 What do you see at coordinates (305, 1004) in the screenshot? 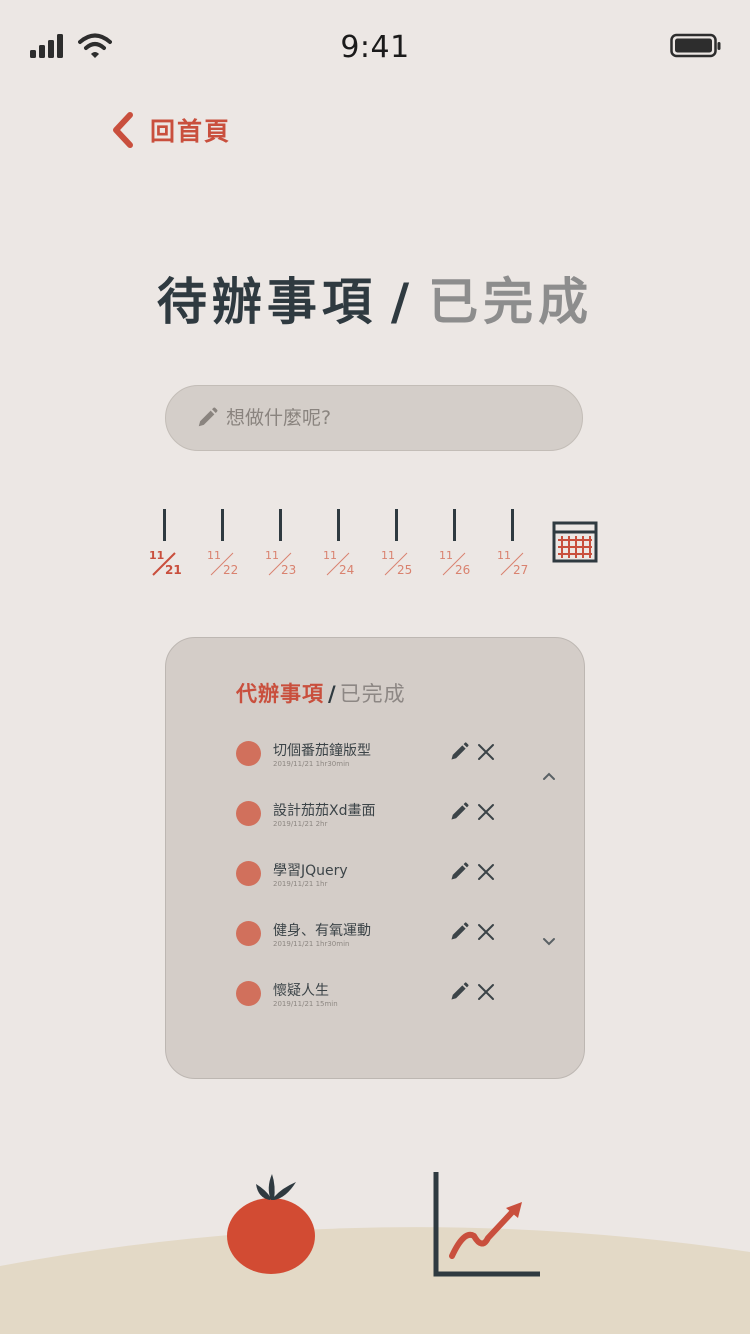
I see `task-meta: 2019/11/21 15min` at bounding box center [305, 1004].